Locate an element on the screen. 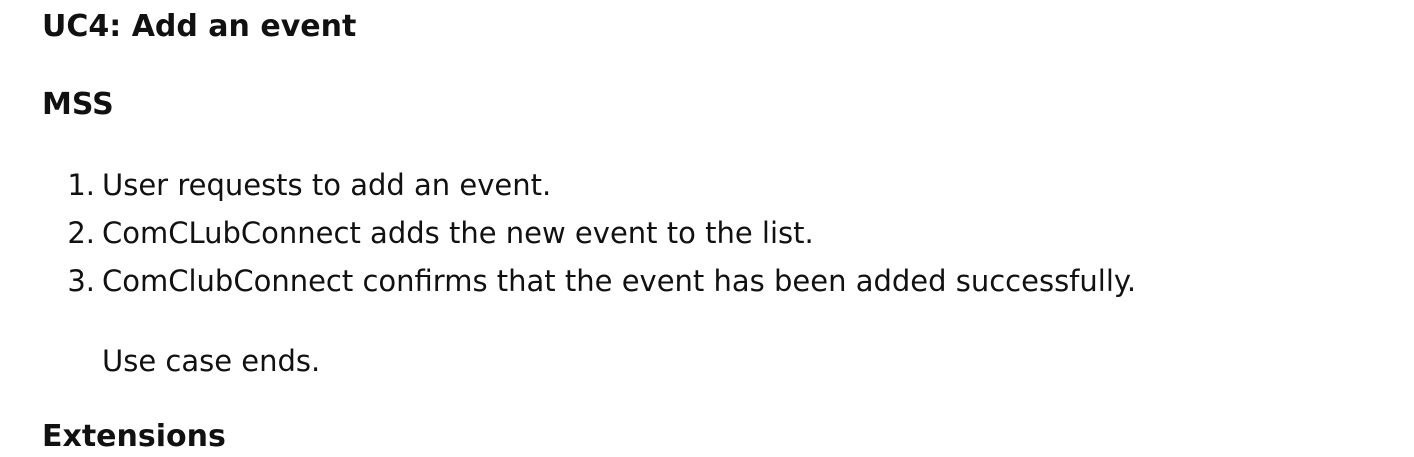 Image resolution: width=1414 pixels, height=457 pixels. step-number: 1. is located at coordinates (81, 185).